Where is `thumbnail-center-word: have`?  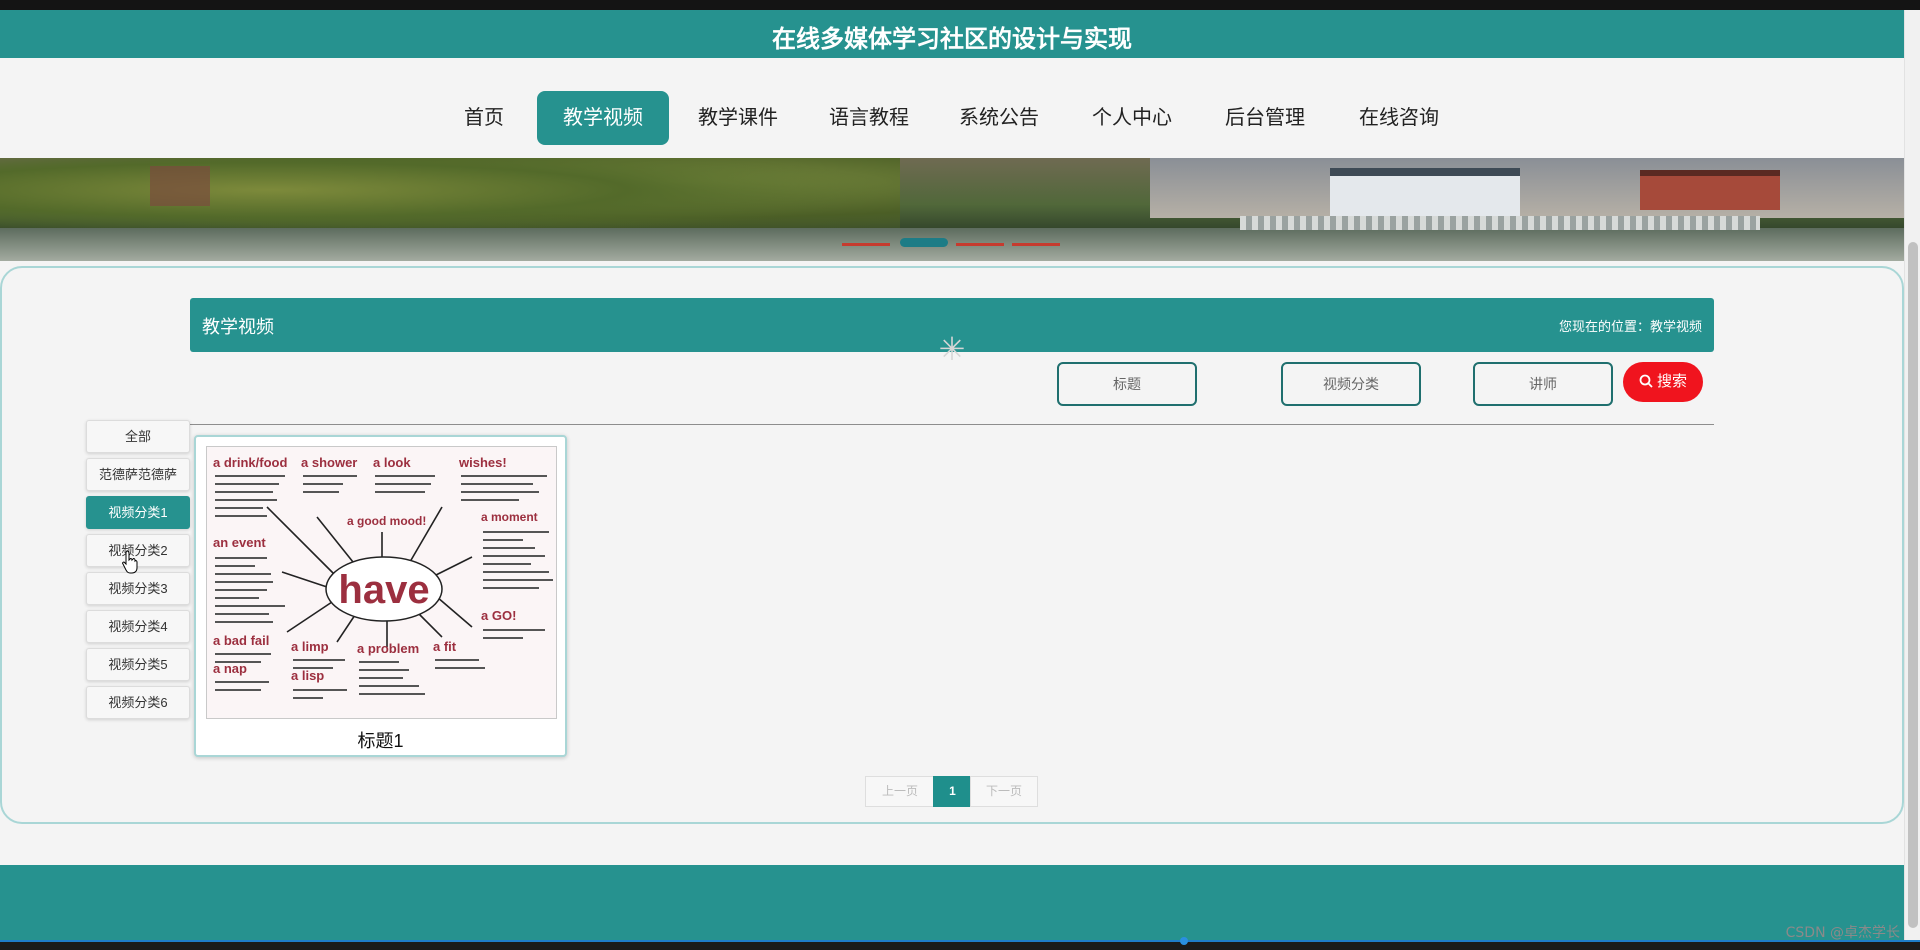 thumbnail-center-word: have is located at coordinates (383, 590).